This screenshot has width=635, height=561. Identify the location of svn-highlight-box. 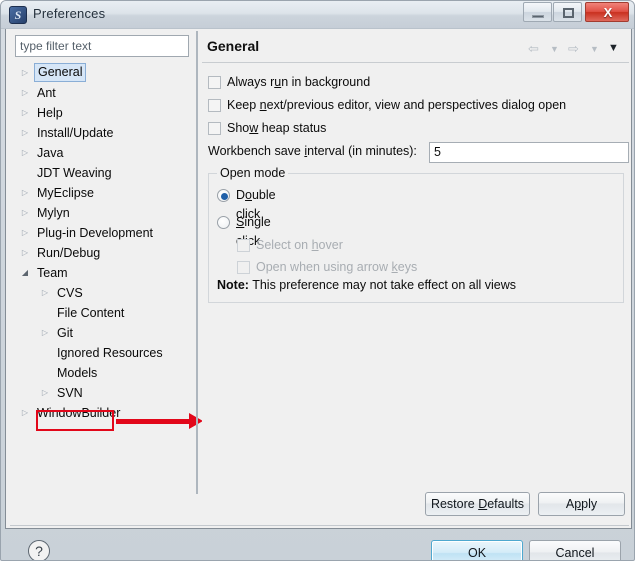
(75, 420).